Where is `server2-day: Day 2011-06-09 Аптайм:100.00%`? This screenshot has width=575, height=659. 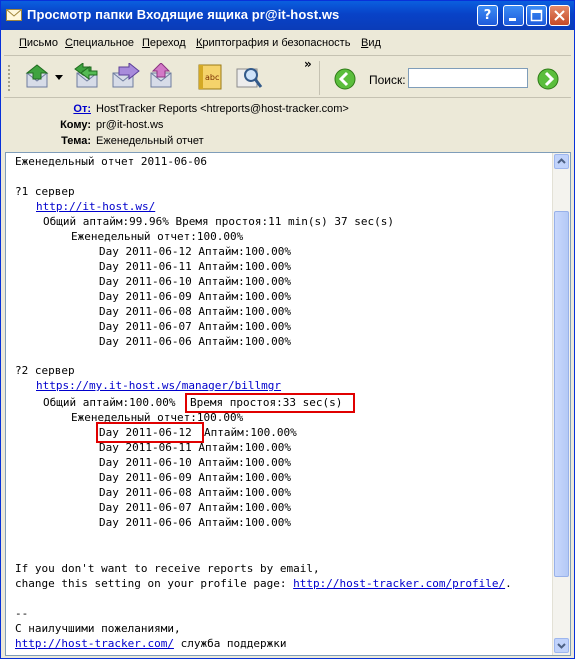 server2-day: Day 2011-06-09 Аптайм:100.00% is located at coordinates (195, 477).